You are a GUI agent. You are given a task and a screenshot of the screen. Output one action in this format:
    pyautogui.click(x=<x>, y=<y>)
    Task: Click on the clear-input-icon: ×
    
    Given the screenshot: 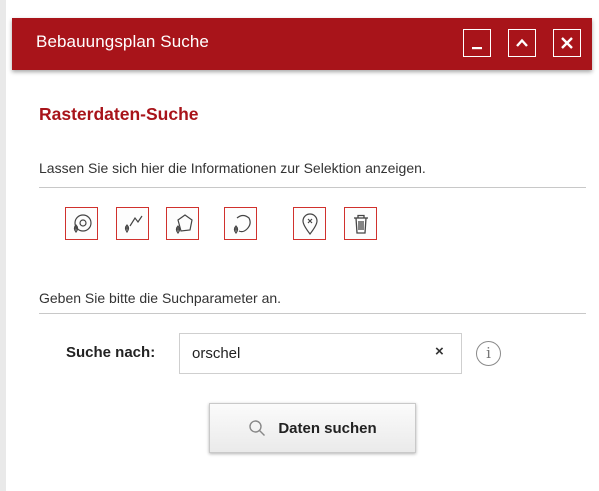 What is the action you would take?
    pyautogui.click(x=439, y=351)
    